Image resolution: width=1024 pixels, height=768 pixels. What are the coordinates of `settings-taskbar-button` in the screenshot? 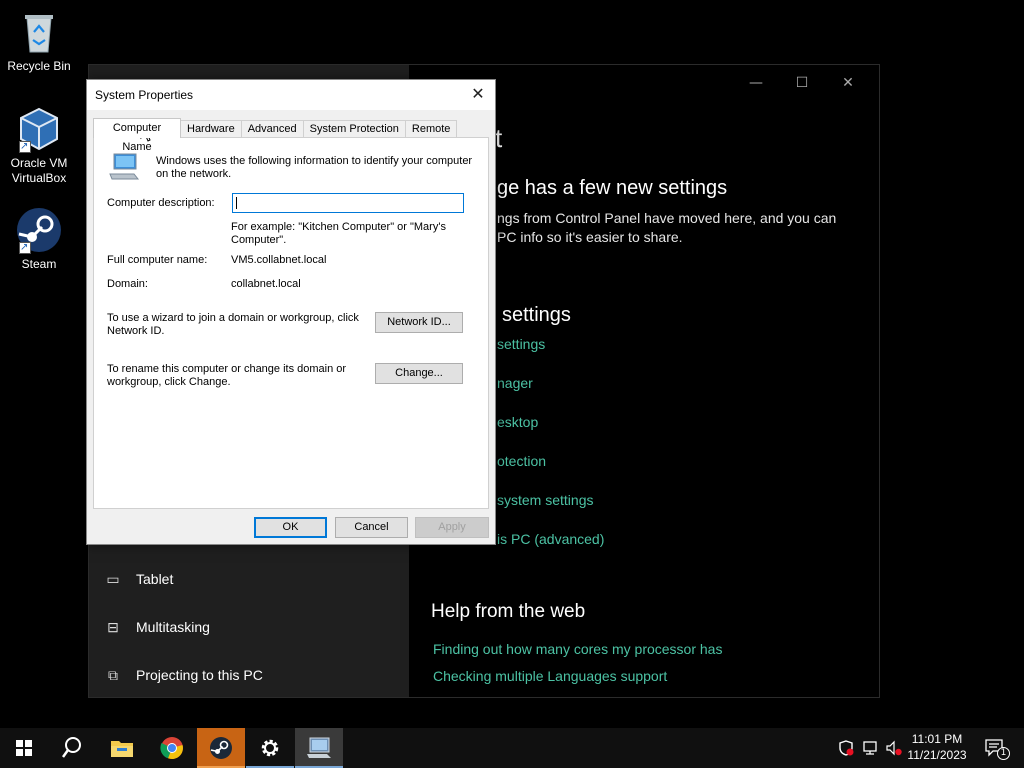 It's located at (270, 748).